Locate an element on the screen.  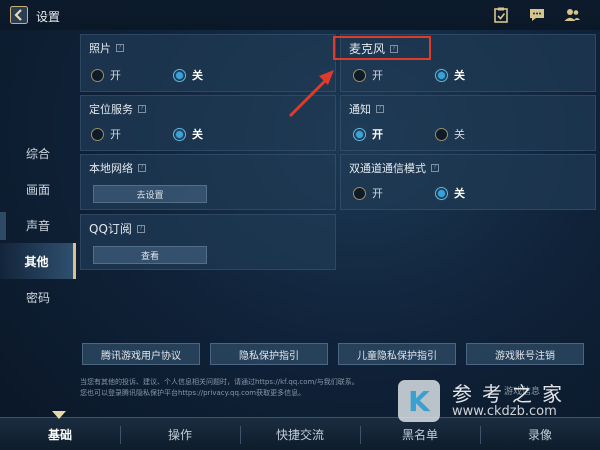
sidebar-item-display: 画面 is located at coordinates (38, 189).